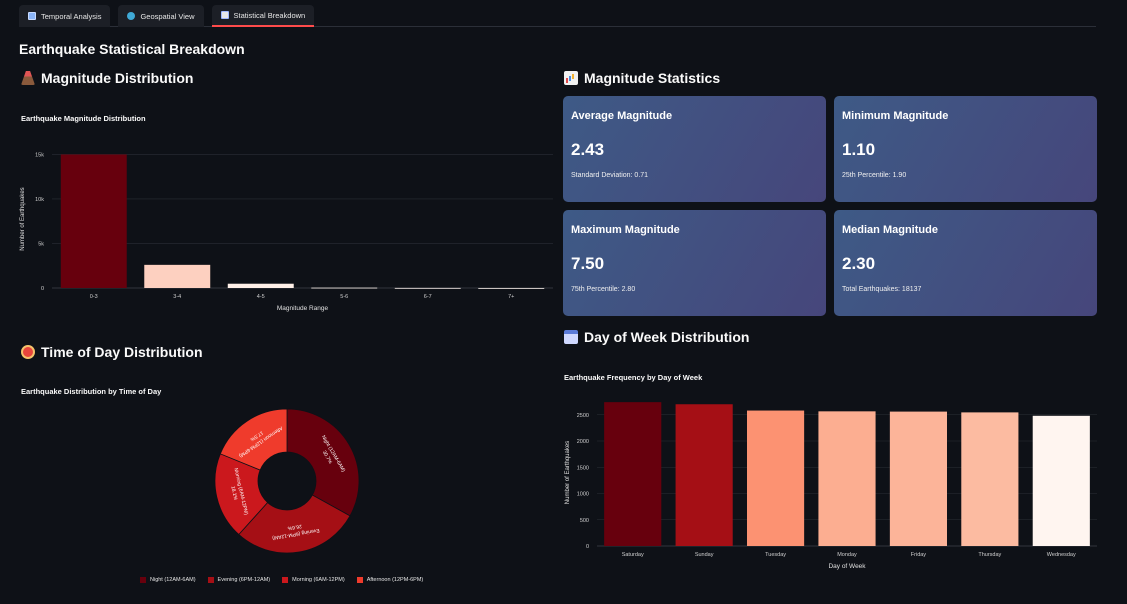 The height and width of the screenshot is (604, 1127). I want to click on bar-Friday, so click(918, 478).